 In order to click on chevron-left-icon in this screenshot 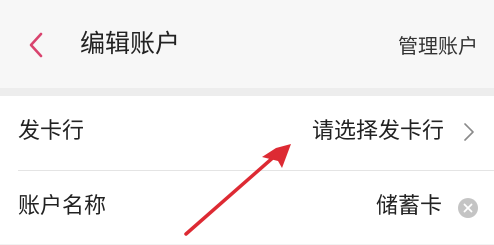, I will do `click(36, 45)`.